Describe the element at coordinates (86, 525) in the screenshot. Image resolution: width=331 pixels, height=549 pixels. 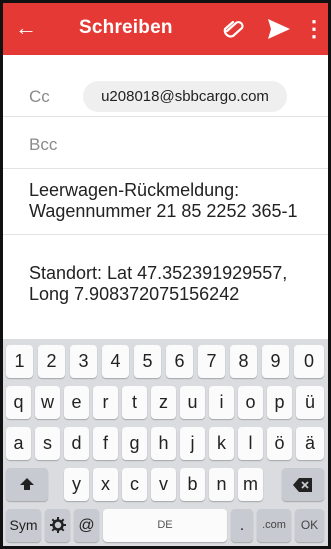
I see `at-key: @` at that location.